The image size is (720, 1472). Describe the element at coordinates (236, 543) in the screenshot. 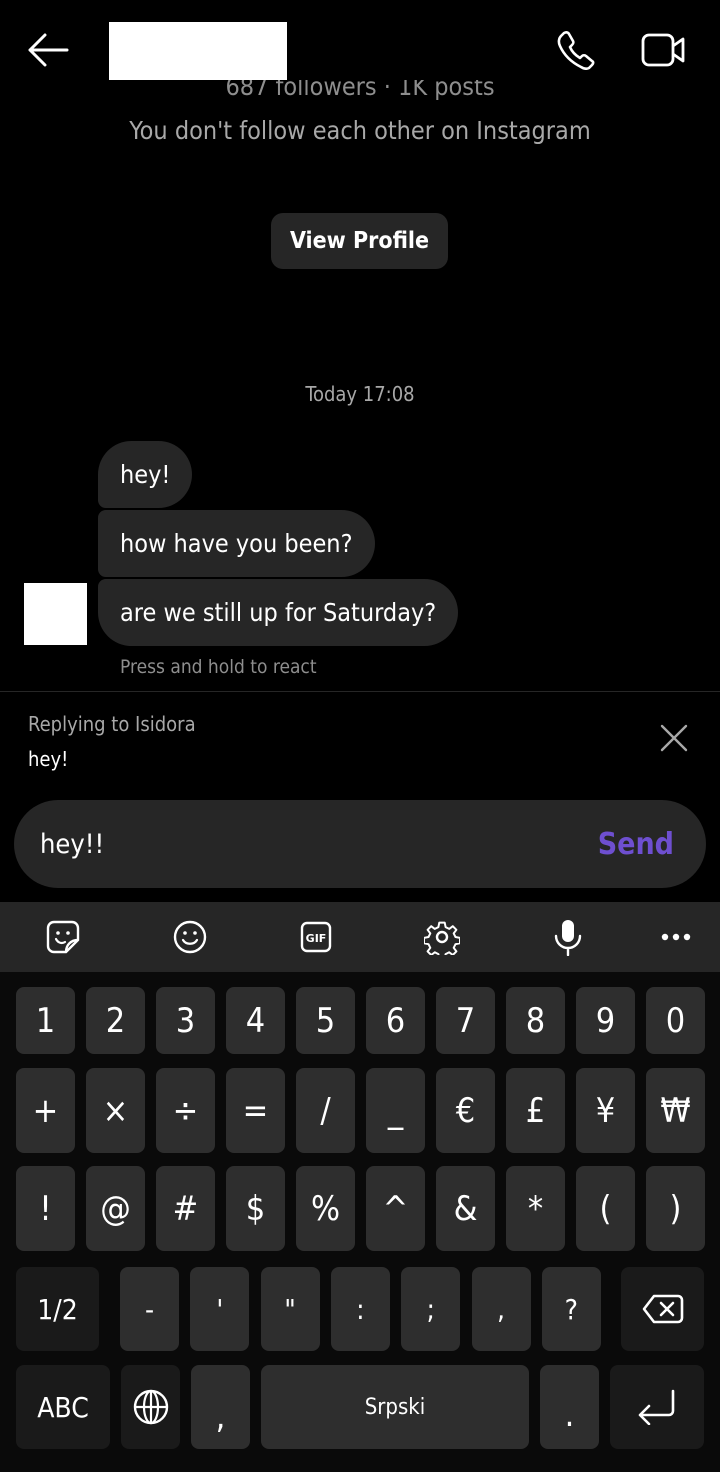

I see `message-bubble: how have you been?` at that location.